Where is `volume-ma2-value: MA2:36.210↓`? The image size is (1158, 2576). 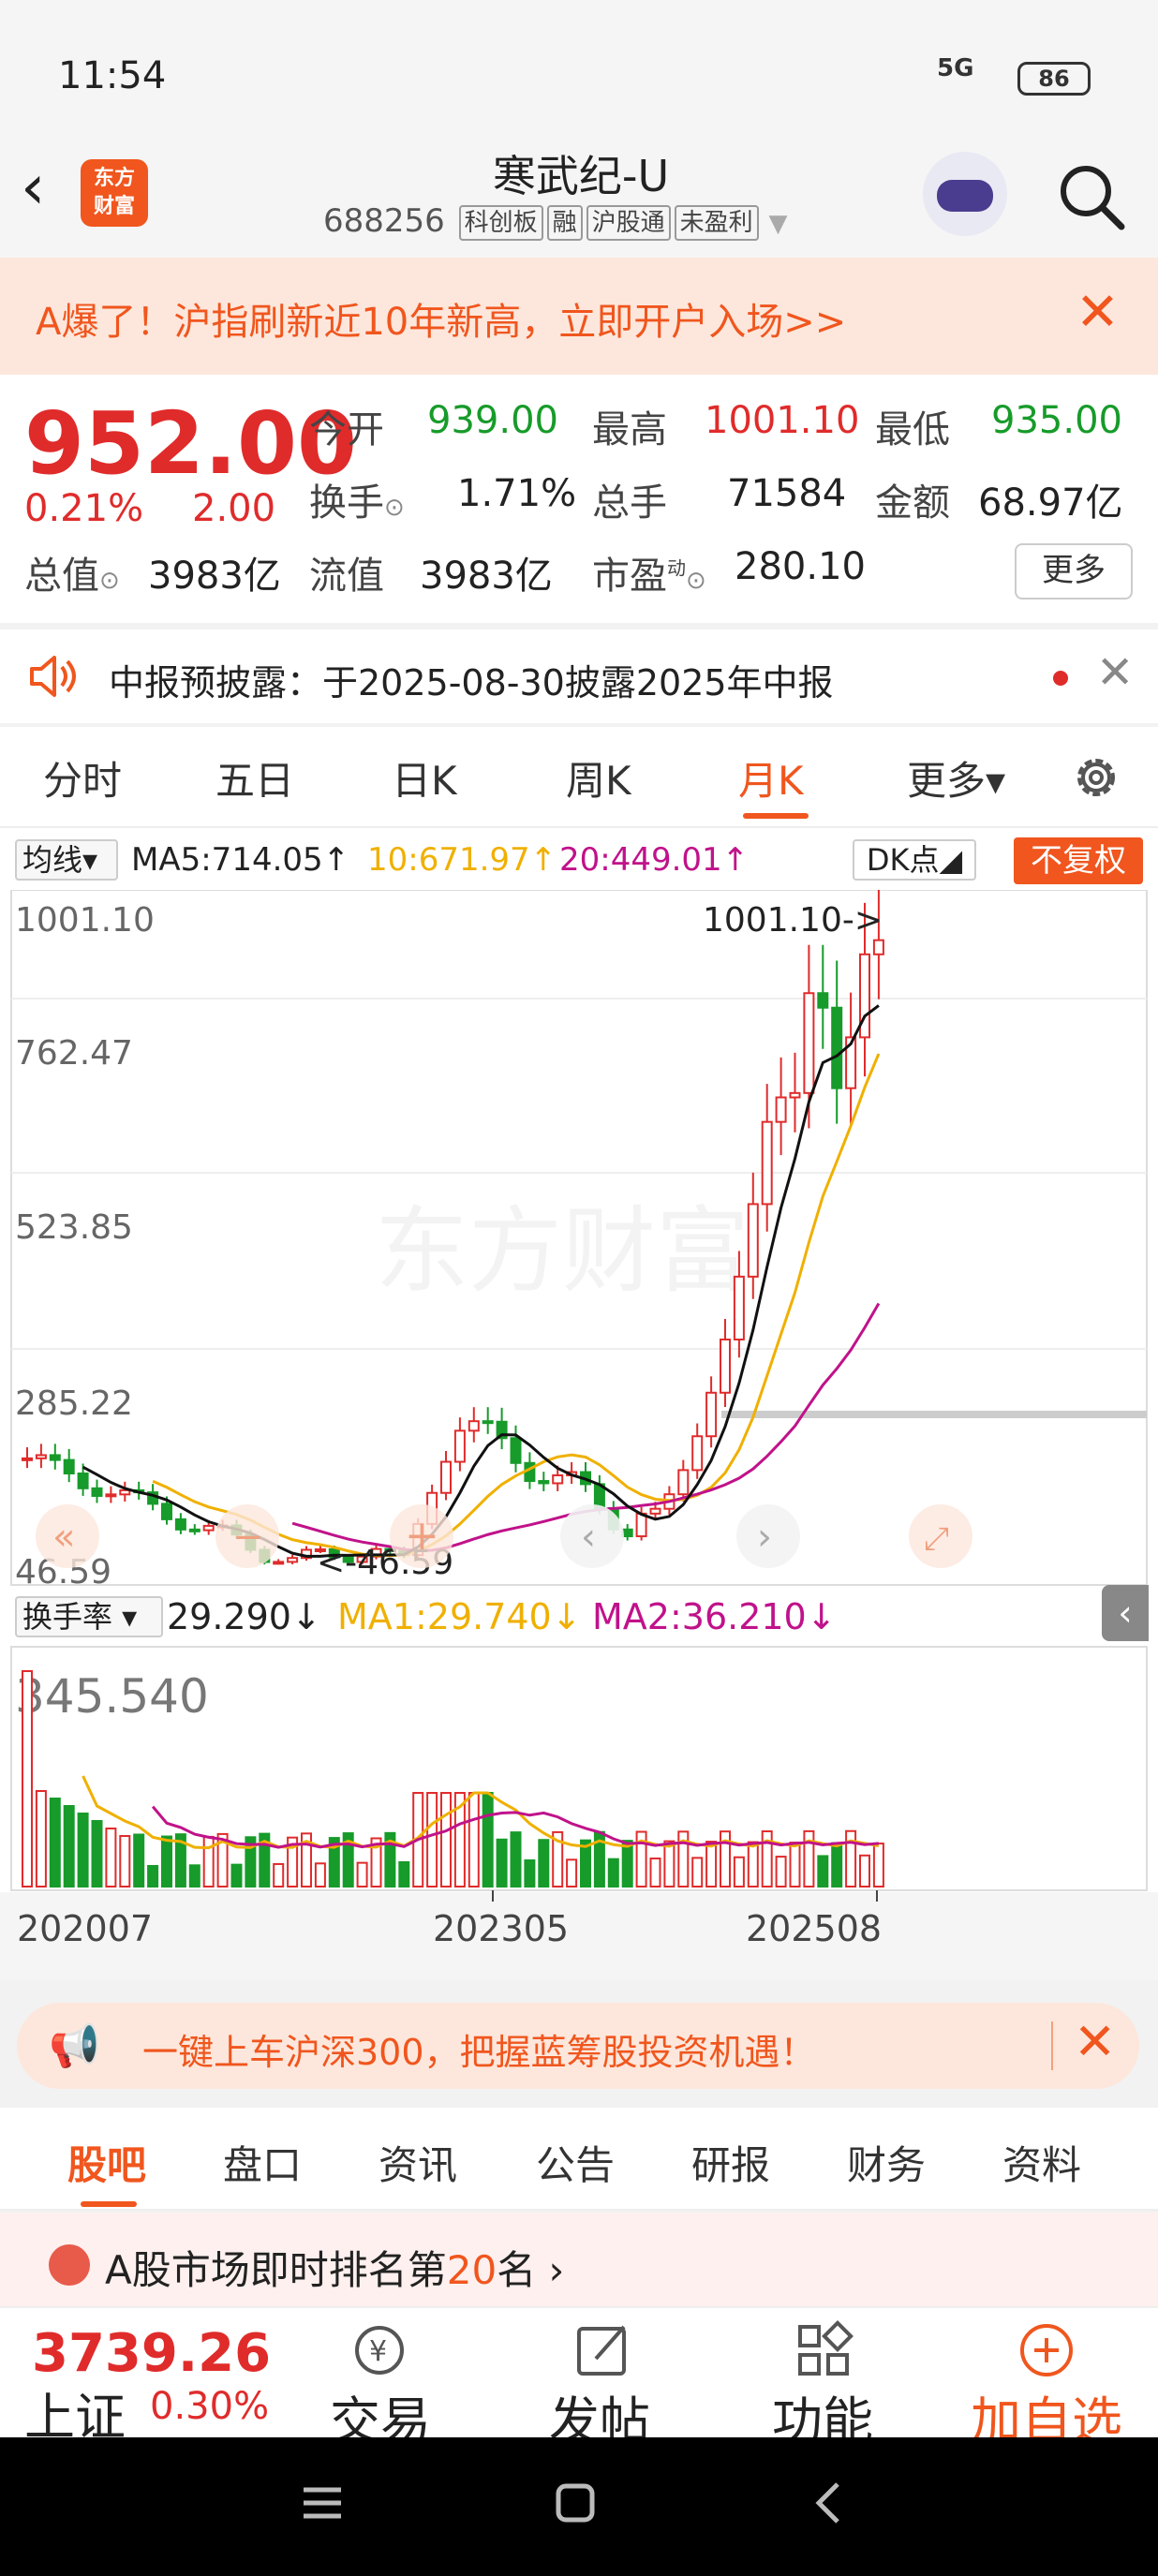
volume-ma2-value: MA2:36.210↓ is located at coordinates (714, 1616).